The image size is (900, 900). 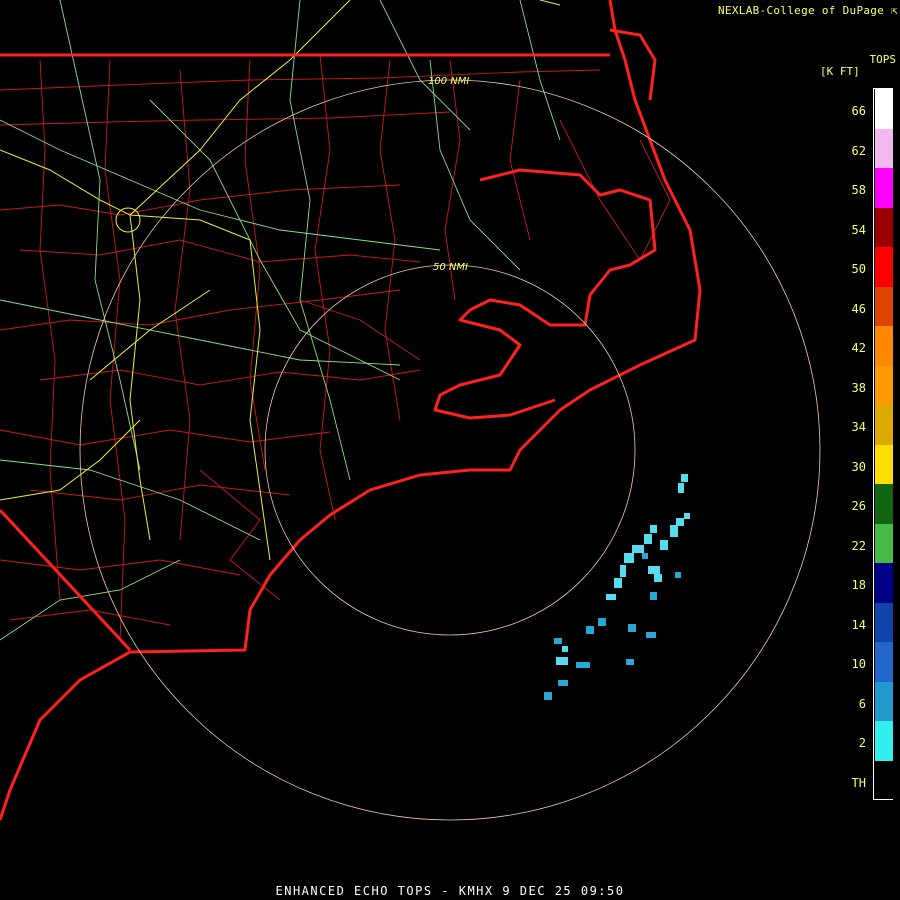 I want to click on legend-title: TOPS [K FT], so click(x=858, y=66).